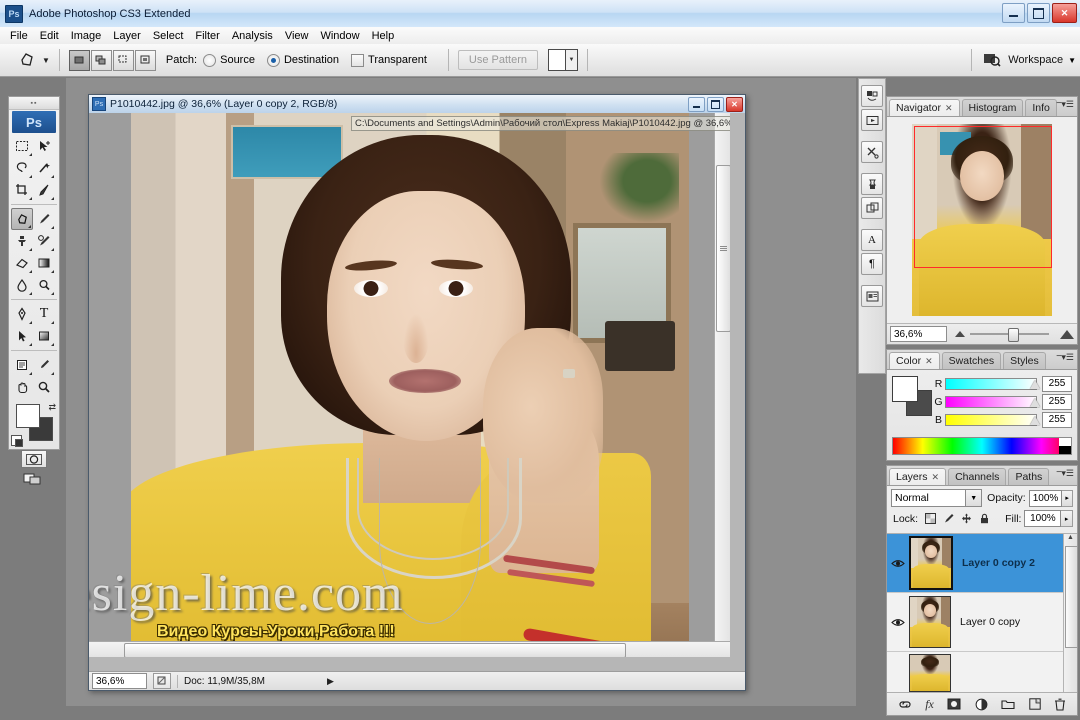 This screenshot has width=1080, height=720. What do you see at coordinates (966, 518) in the screenshot?
I see `lock-position-icon` at bounding box center [966, 518].